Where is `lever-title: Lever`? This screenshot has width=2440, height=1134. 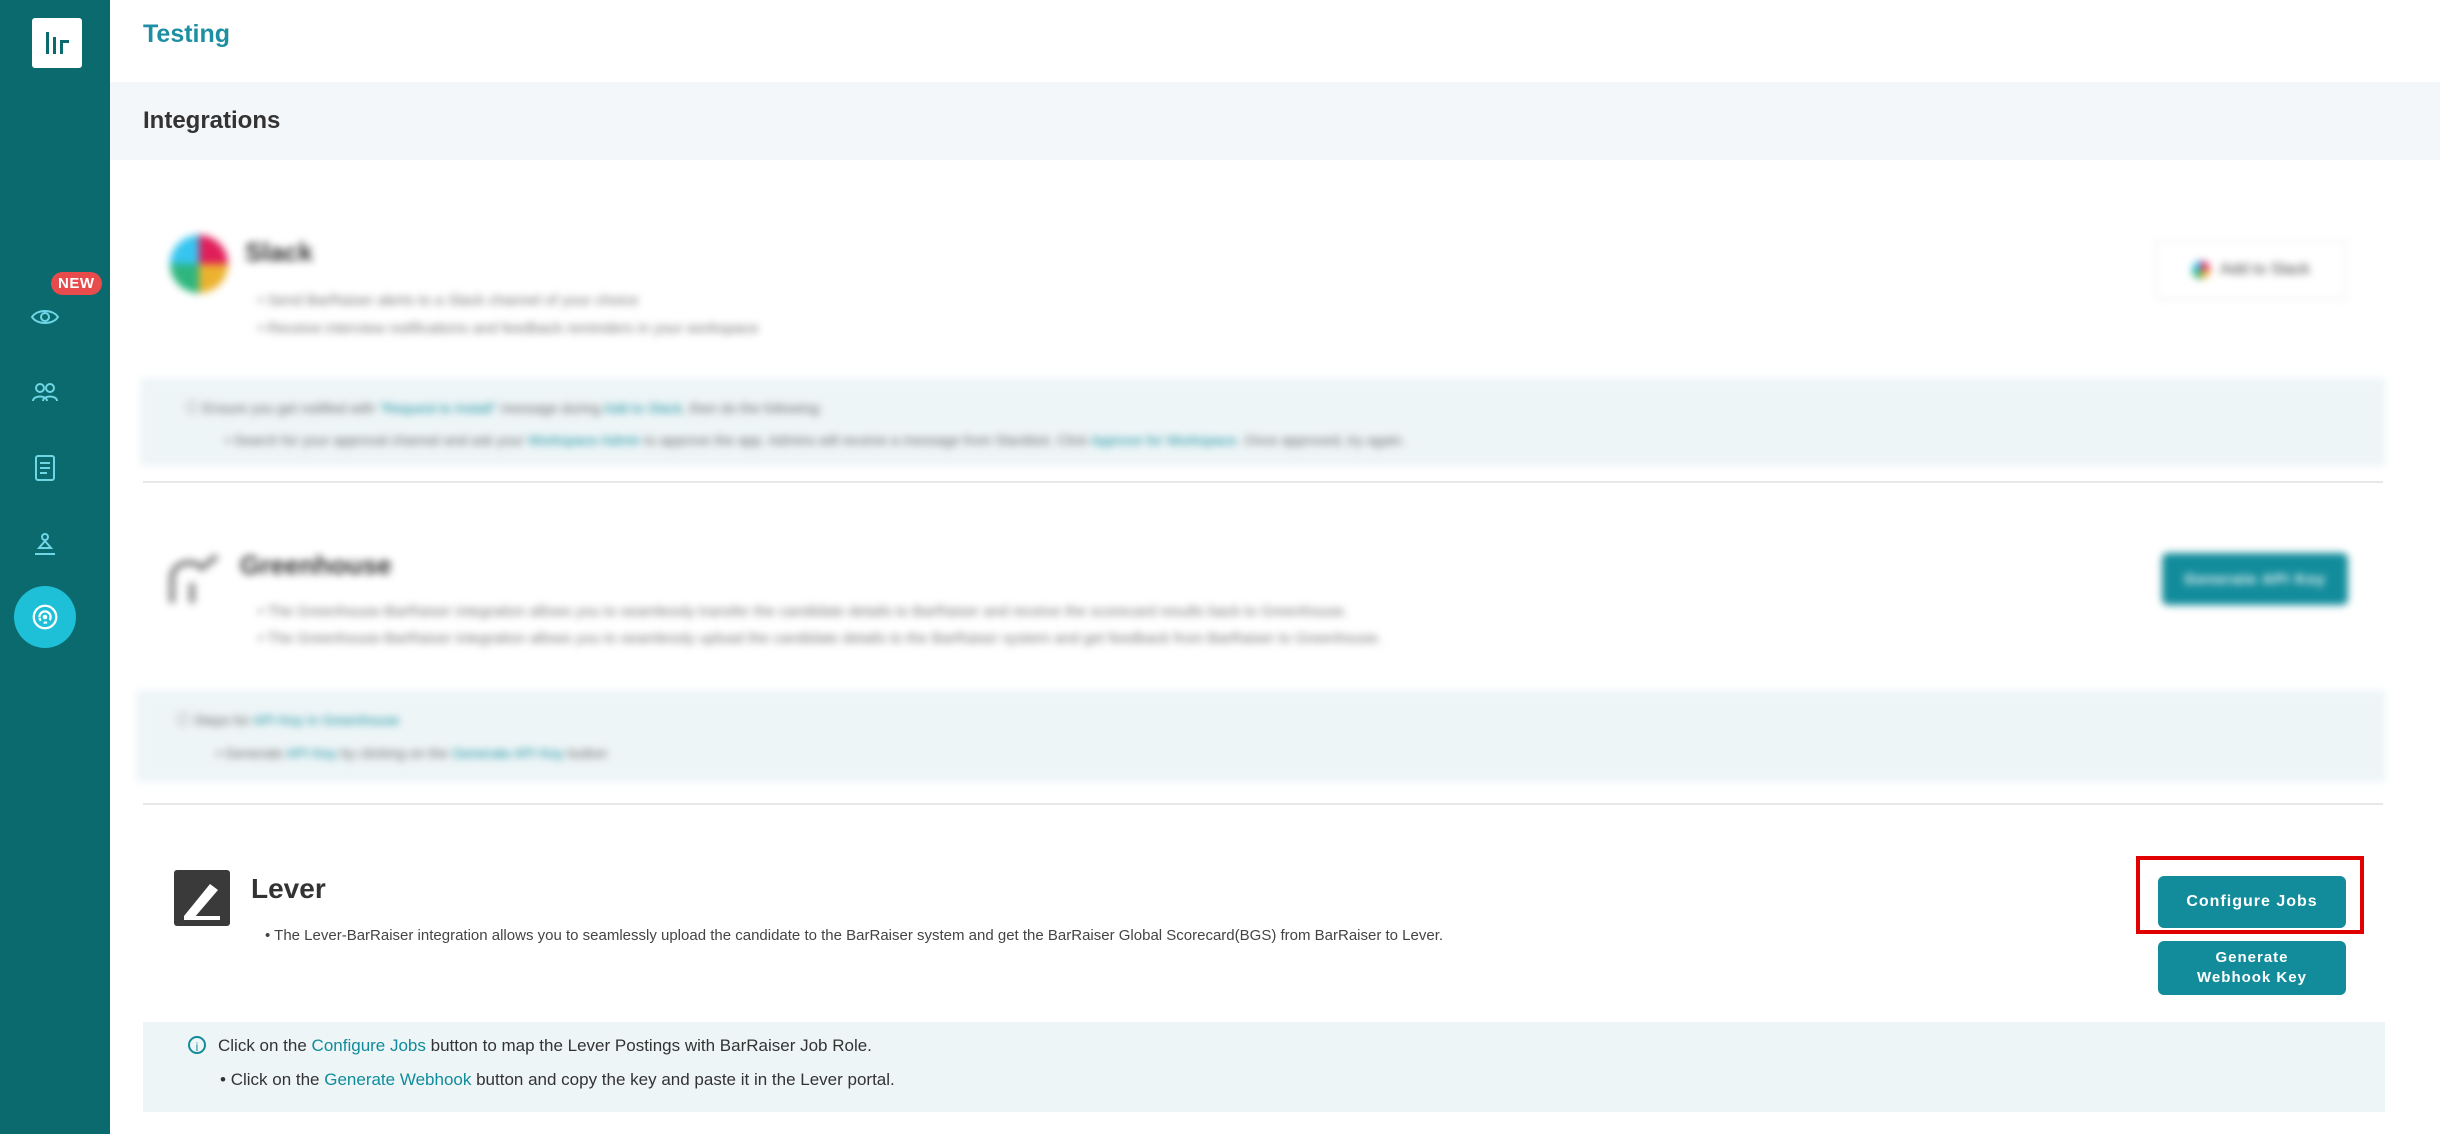
lever-title: Lever is located at coordinates (288, 888).